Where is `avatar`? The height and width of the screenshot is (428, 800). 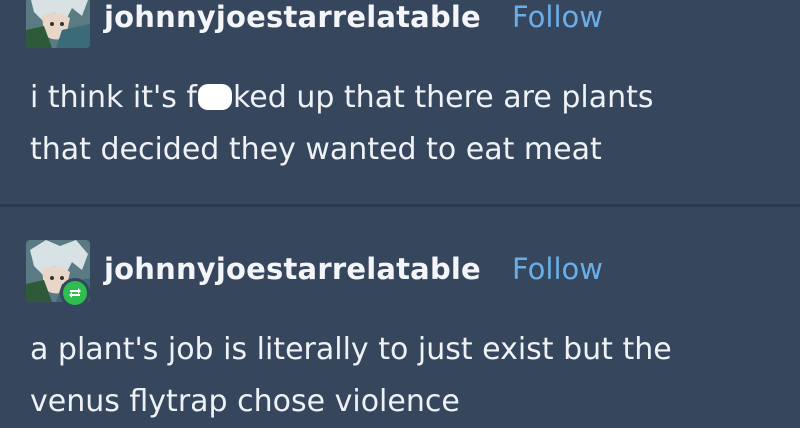 avatar is located at coordinates (58, 24).